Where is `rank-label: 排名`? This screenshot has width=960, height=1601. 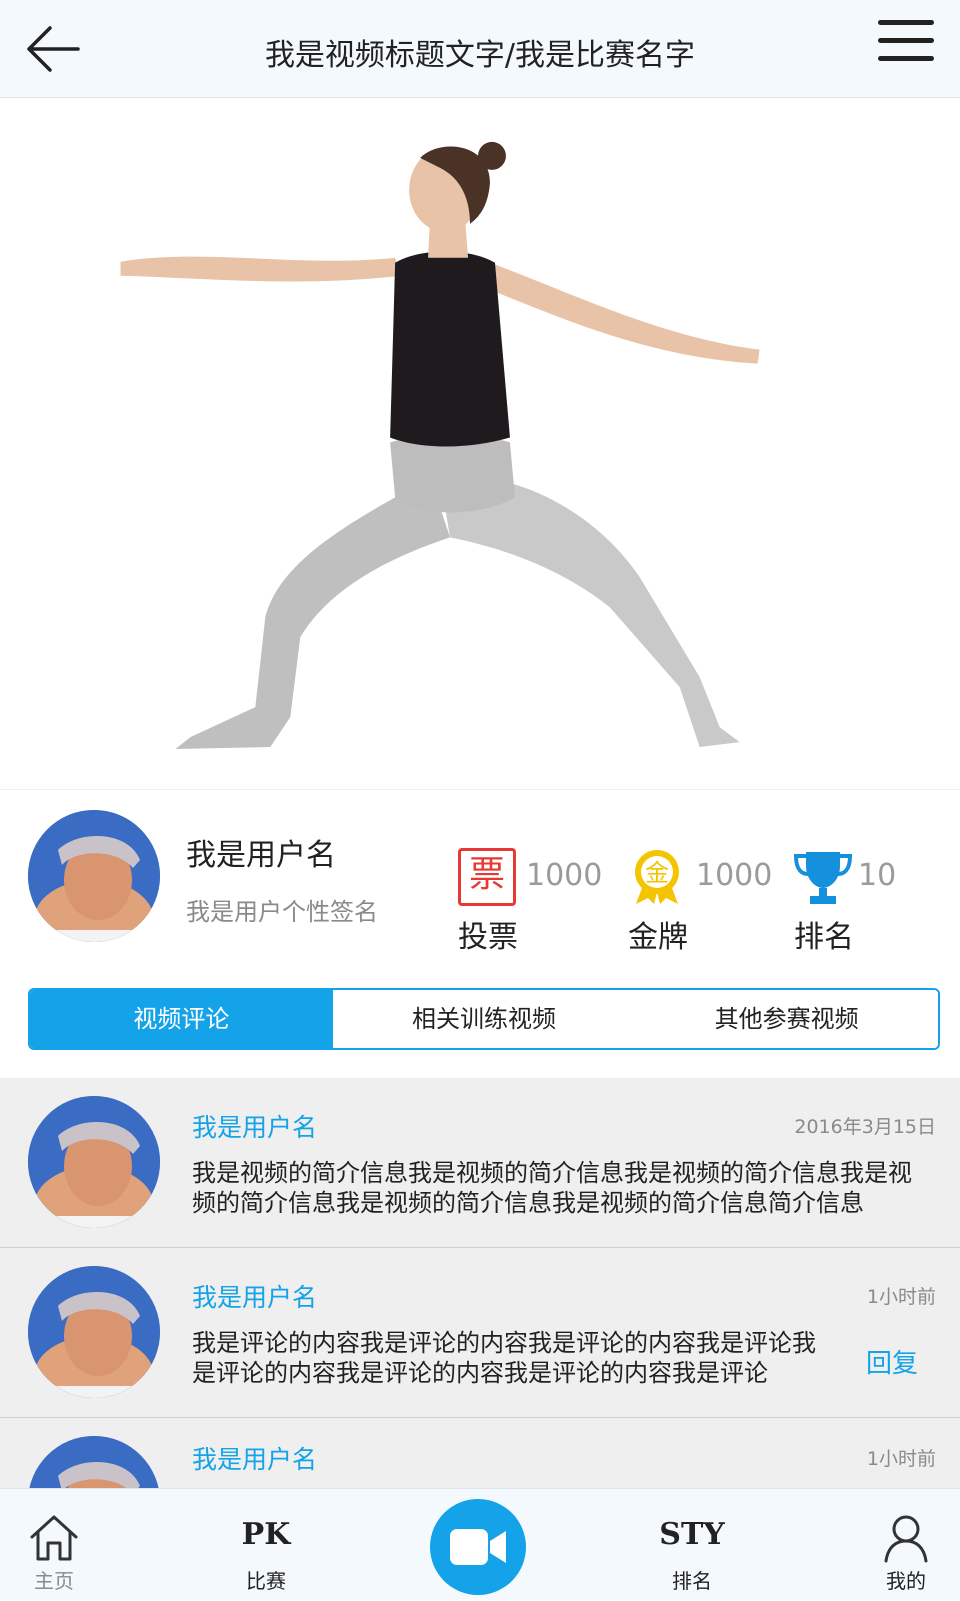
rank-label: 排名 is located at coordinates (824, 937).